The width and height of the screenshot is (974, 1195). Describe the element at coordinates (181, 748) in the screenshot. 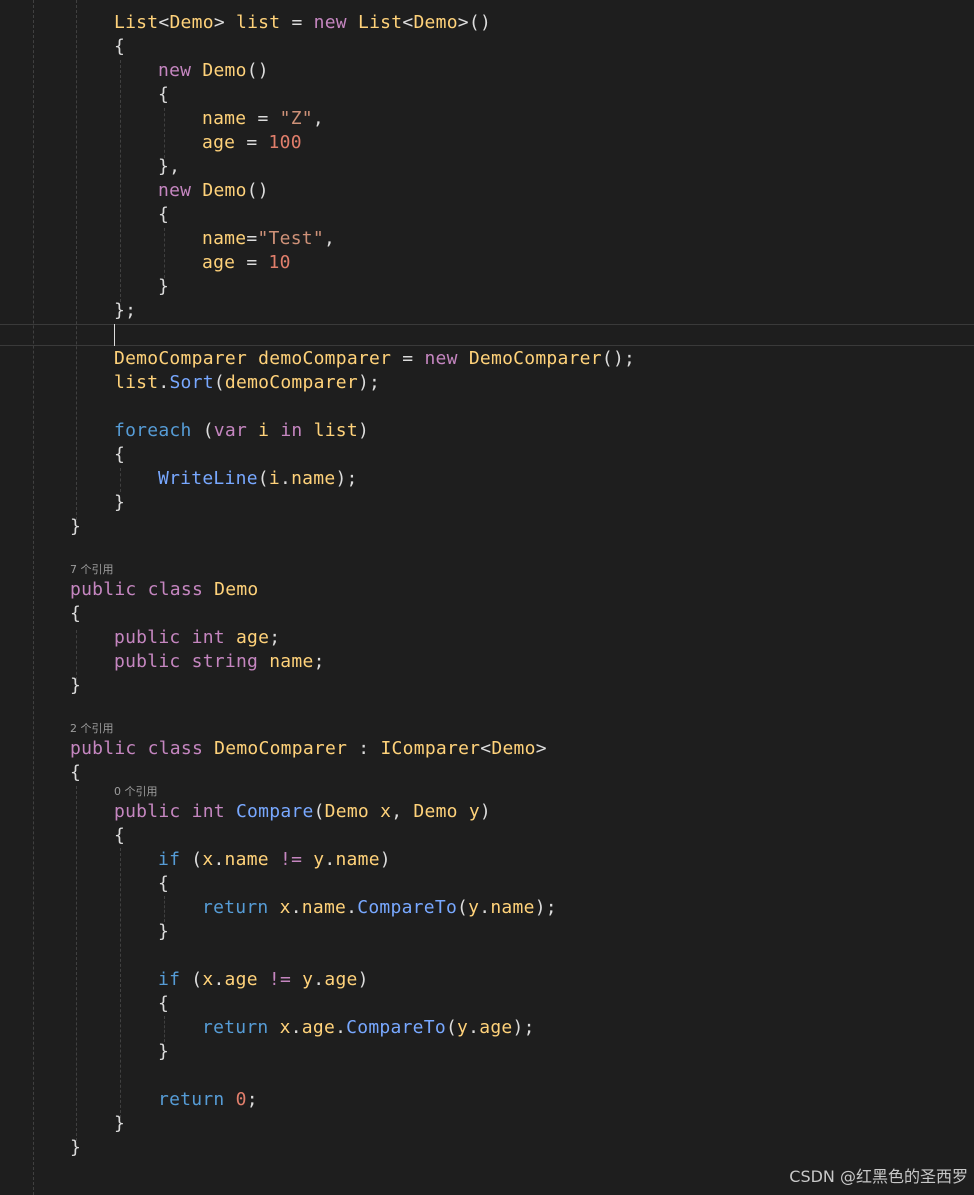

I see `code-token: class` at that location.